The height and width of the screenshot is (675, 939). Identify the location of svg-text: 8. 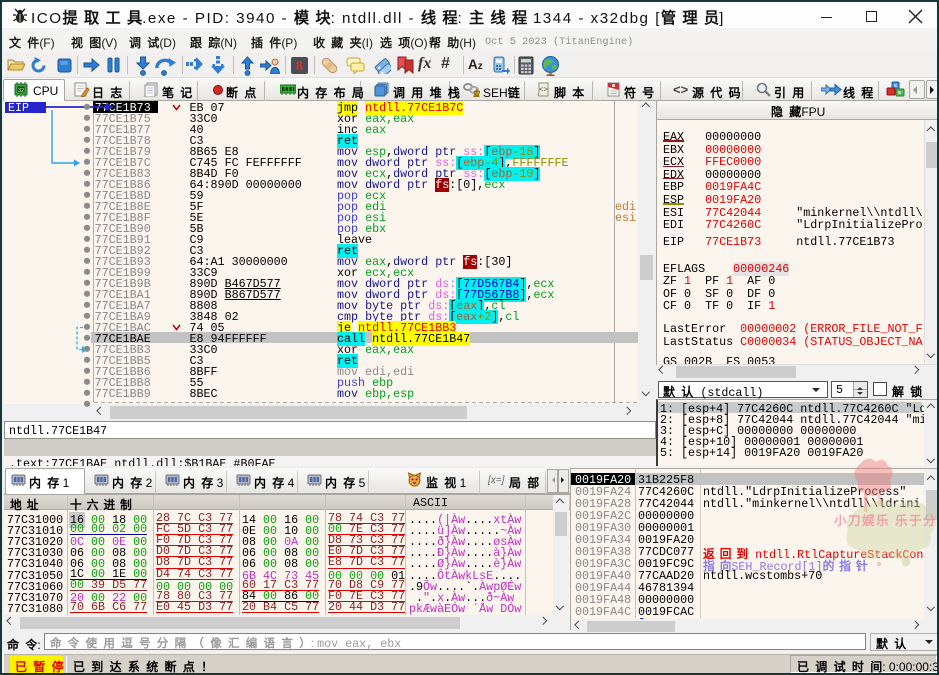
(299, 66).